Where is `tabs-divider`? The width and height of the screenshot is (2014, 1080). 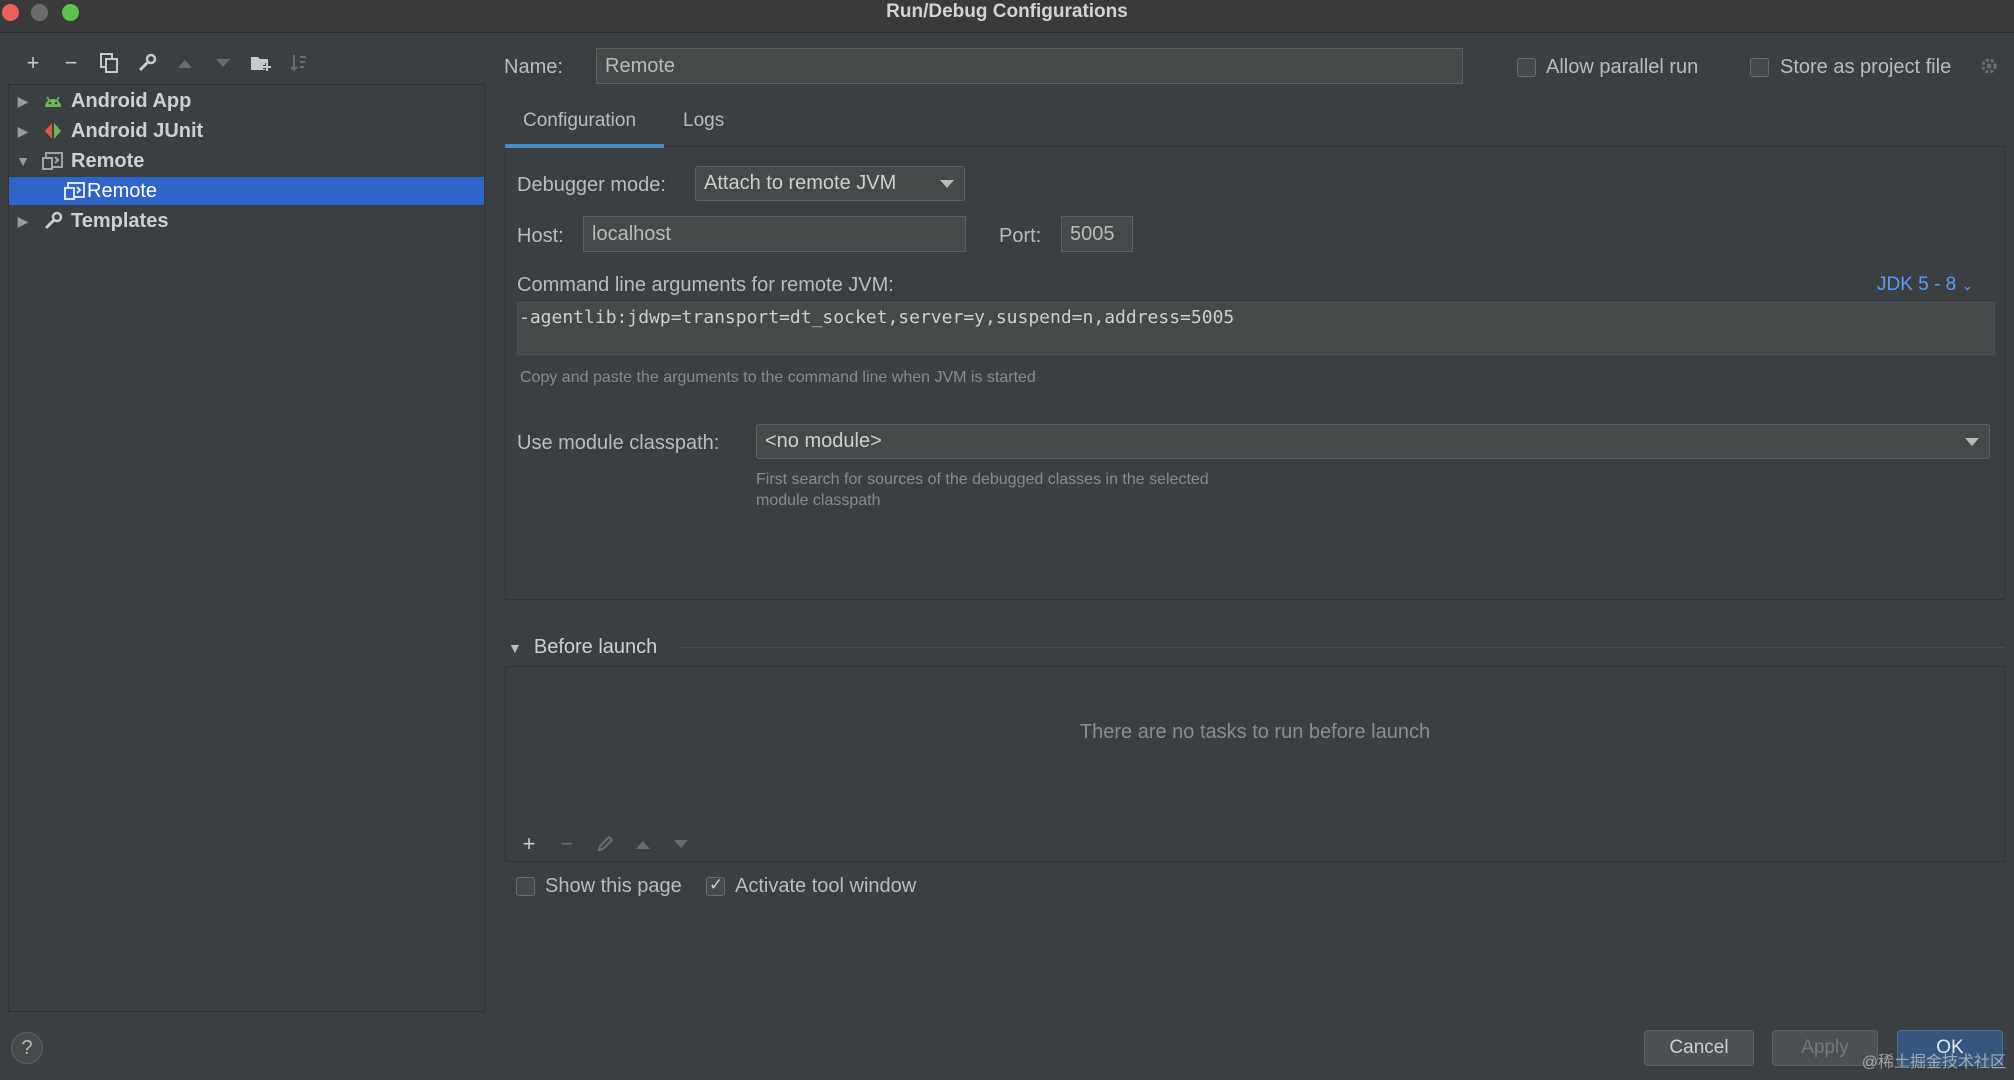 tabs-divider is located at coordinates (1255, 146).